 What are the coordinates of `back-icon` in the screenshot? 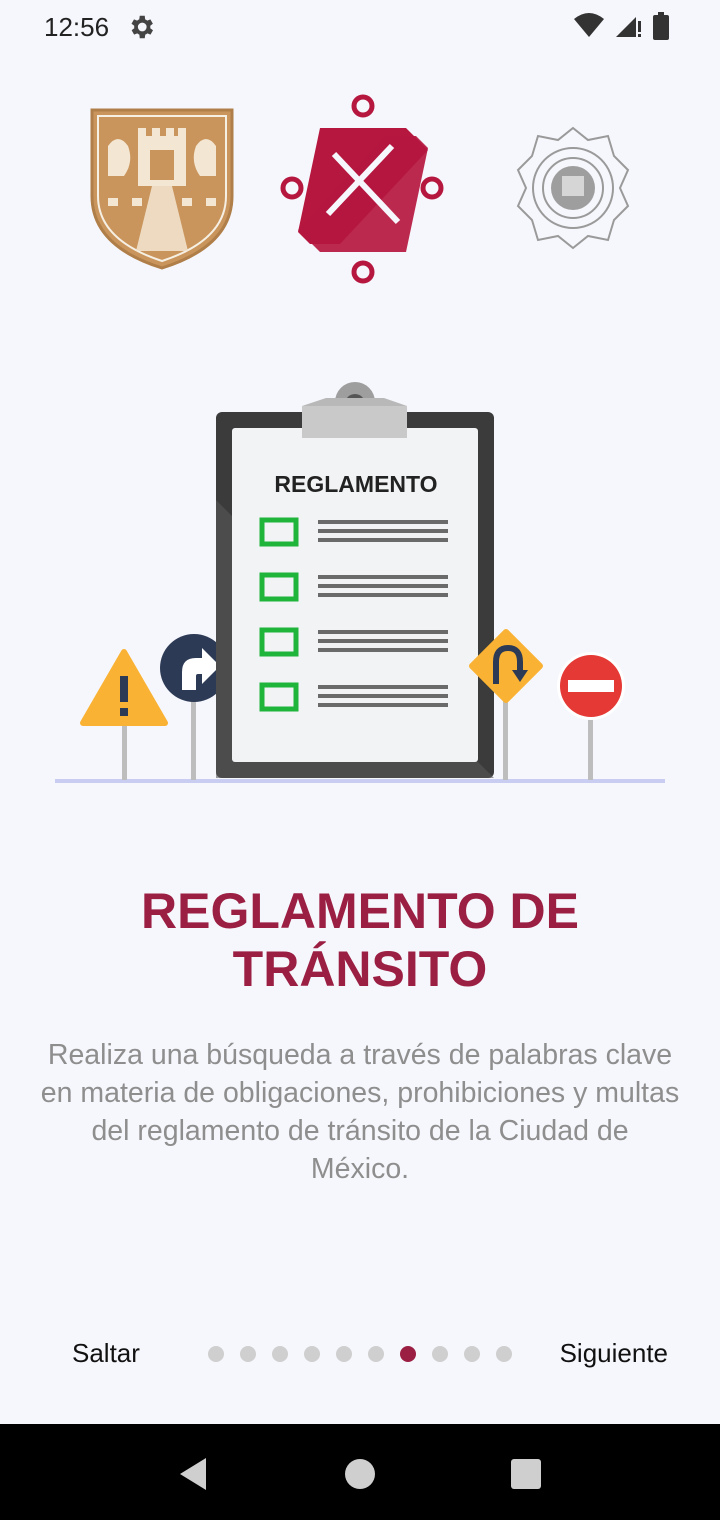 It's located at (194, 1474).